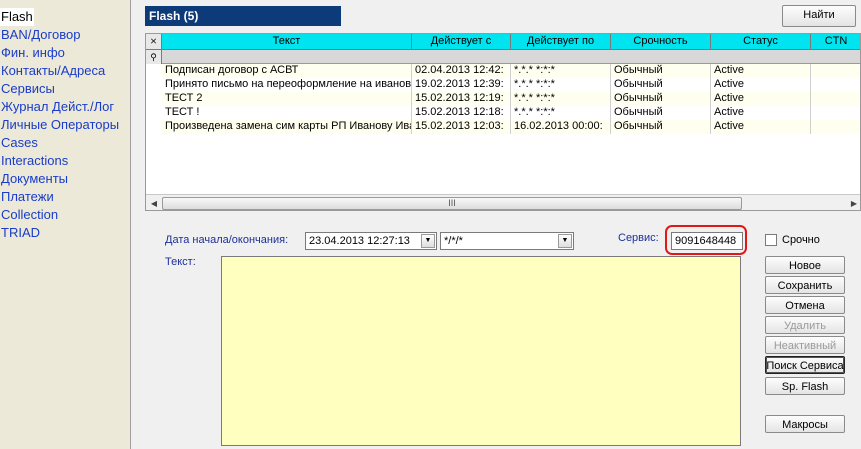  Describe the element at coordinates (287, 113) in the screenshot. I see `cell-text: ТЕСТ !` at that location.